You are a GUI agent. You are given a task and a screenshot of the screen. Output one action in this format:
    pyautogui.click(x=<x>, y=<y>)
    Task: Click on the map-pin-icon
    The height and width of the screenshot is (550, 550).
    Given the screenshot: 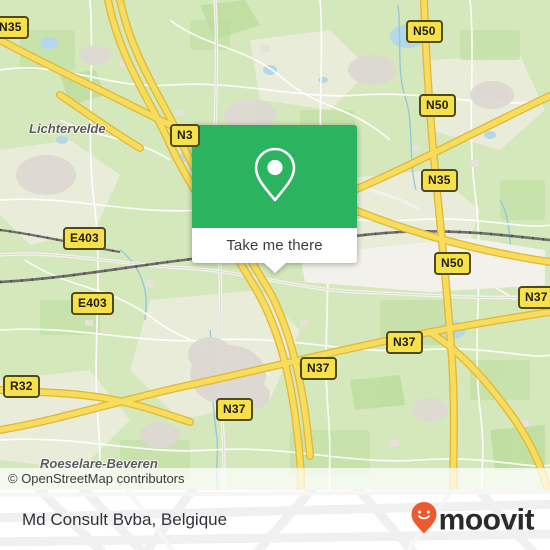 What is the action you would take?
    pyautogui.click(x=275, y=177)
    